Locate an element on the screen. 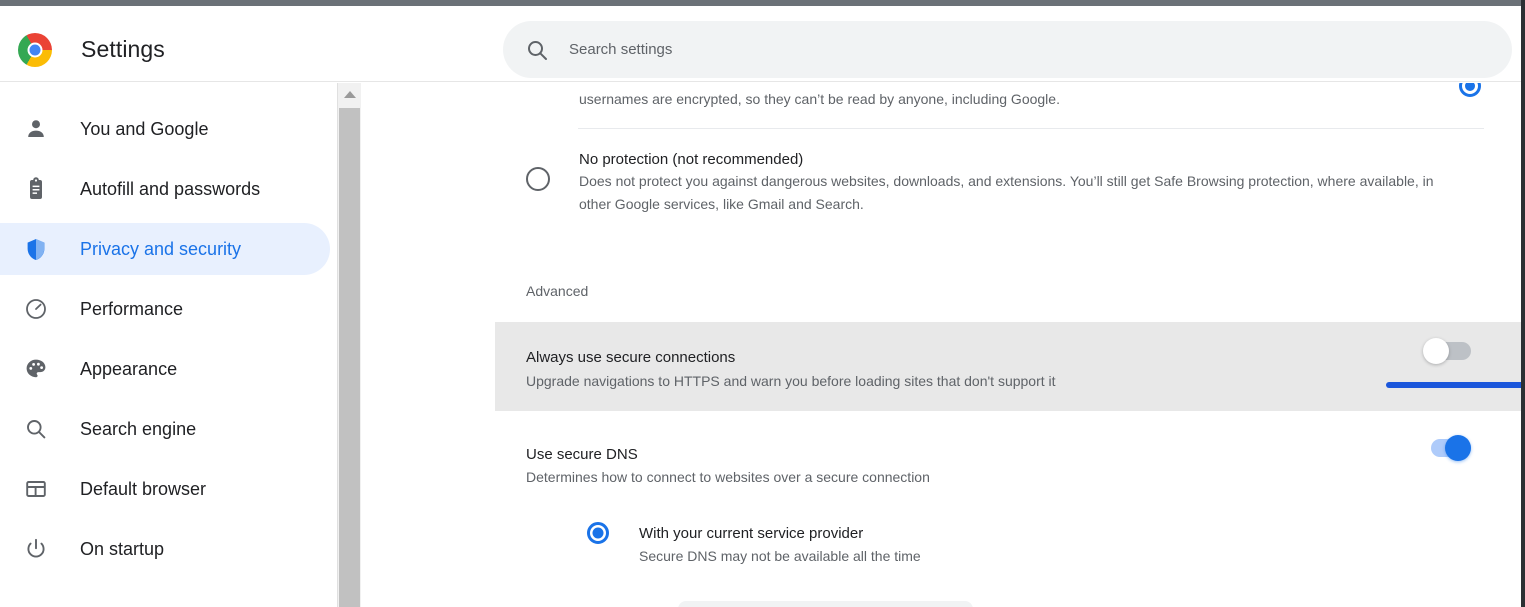  secure-dns-toggle is located at coordinates (1447, 448).